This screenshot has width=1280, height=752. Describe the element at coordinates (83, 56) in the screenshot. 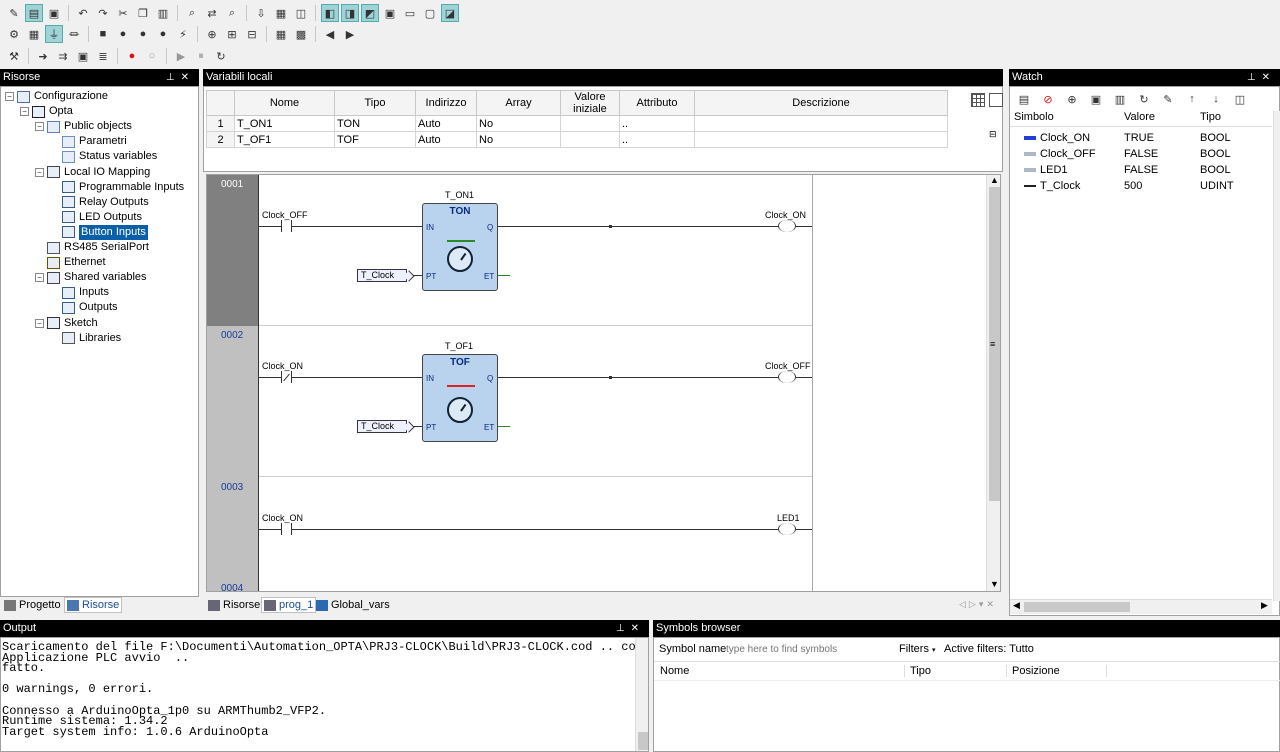

I see `tool4-icon: ▣` at that location.